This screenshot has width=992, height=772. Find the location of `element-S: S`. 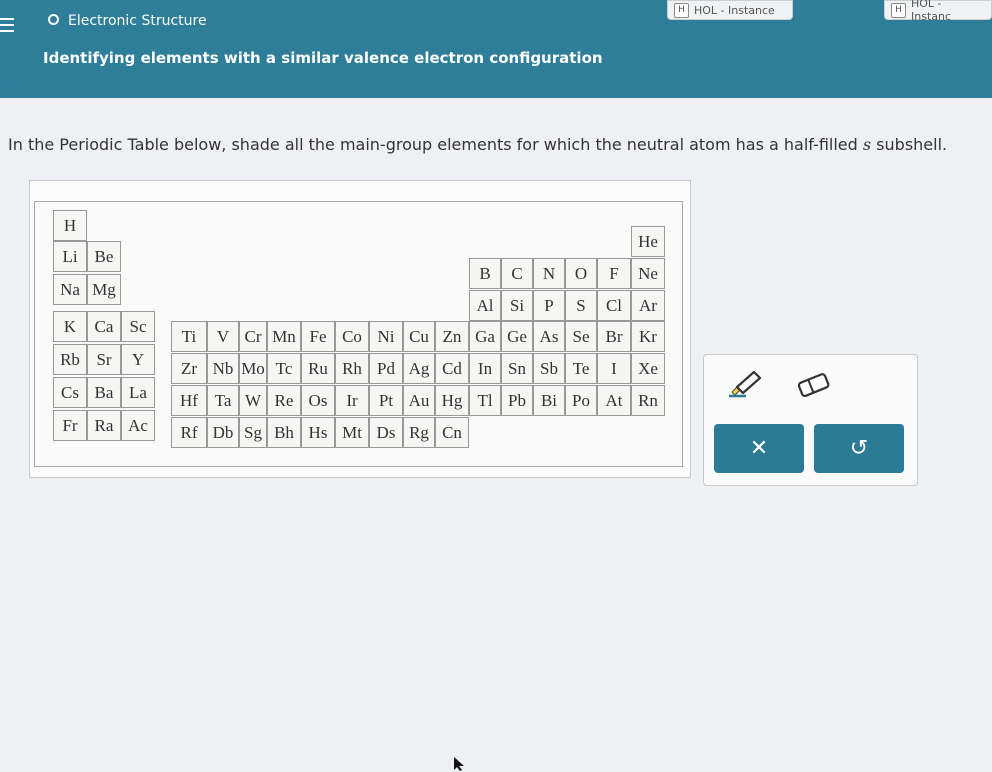

element-S: S is located at coordinates (581, 305).